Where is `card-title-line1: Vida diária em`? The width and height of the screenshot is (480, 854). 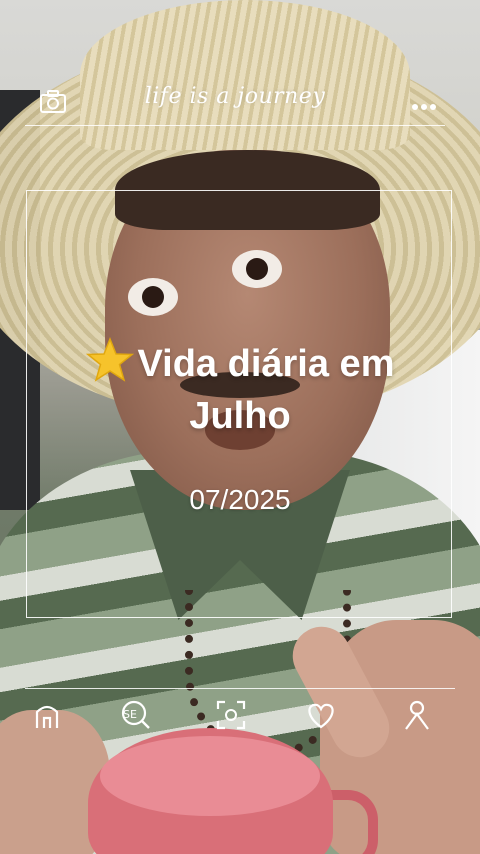
card-title-line1: Vida diária em is located at coordinates (266, 364).